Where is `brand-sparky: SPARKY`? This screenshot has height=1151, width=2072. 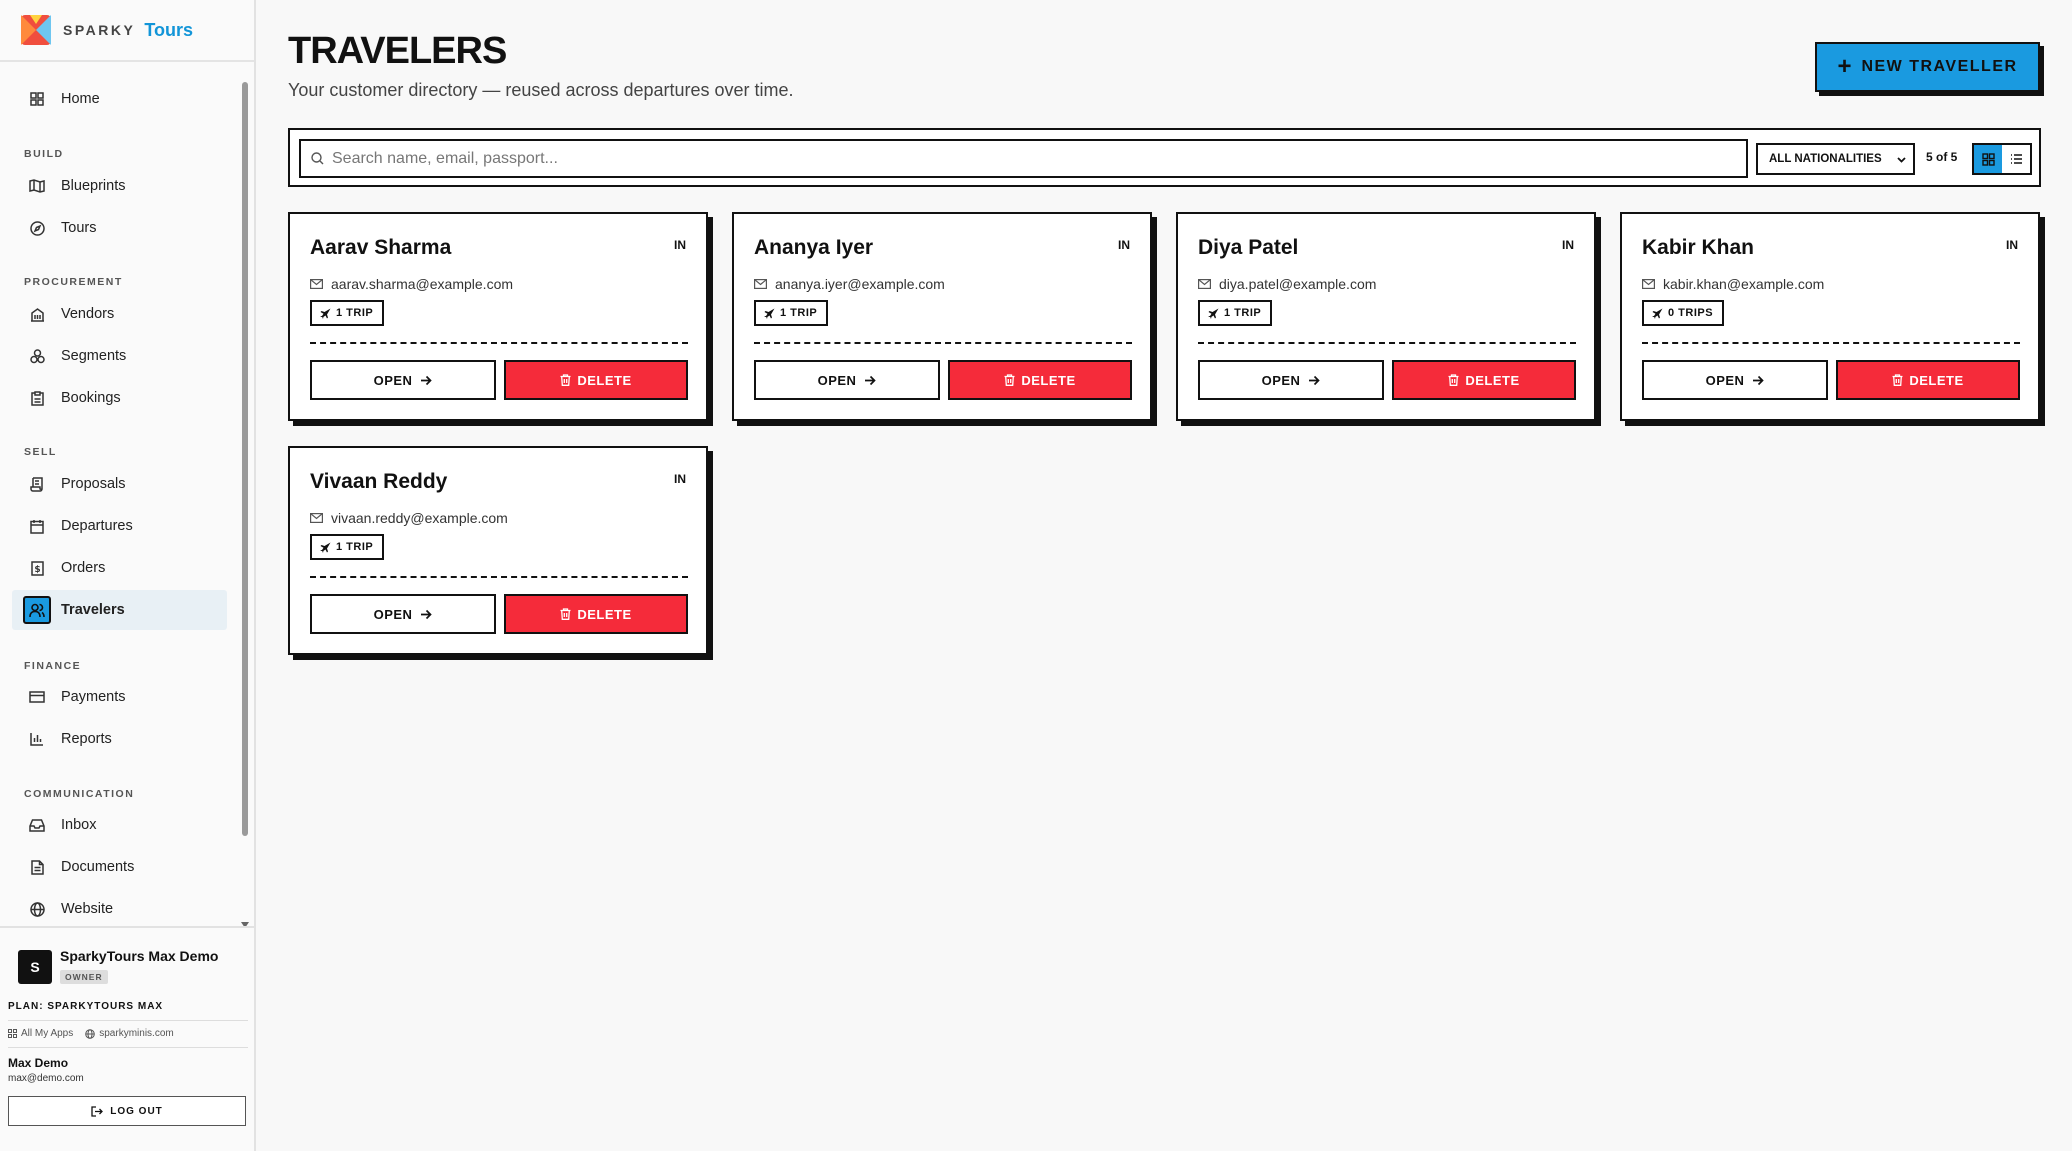
brand-sparky: SPARKY is located at coordinates (99, 30).